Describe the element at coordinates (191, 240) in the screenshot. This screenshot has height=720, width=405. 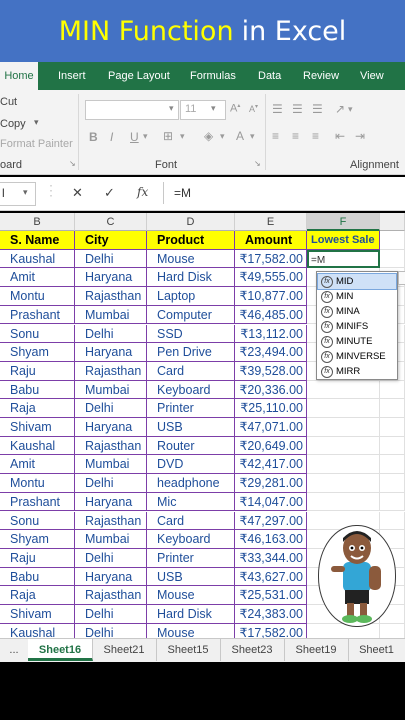
I see `header-cell-product: Product` at that location.